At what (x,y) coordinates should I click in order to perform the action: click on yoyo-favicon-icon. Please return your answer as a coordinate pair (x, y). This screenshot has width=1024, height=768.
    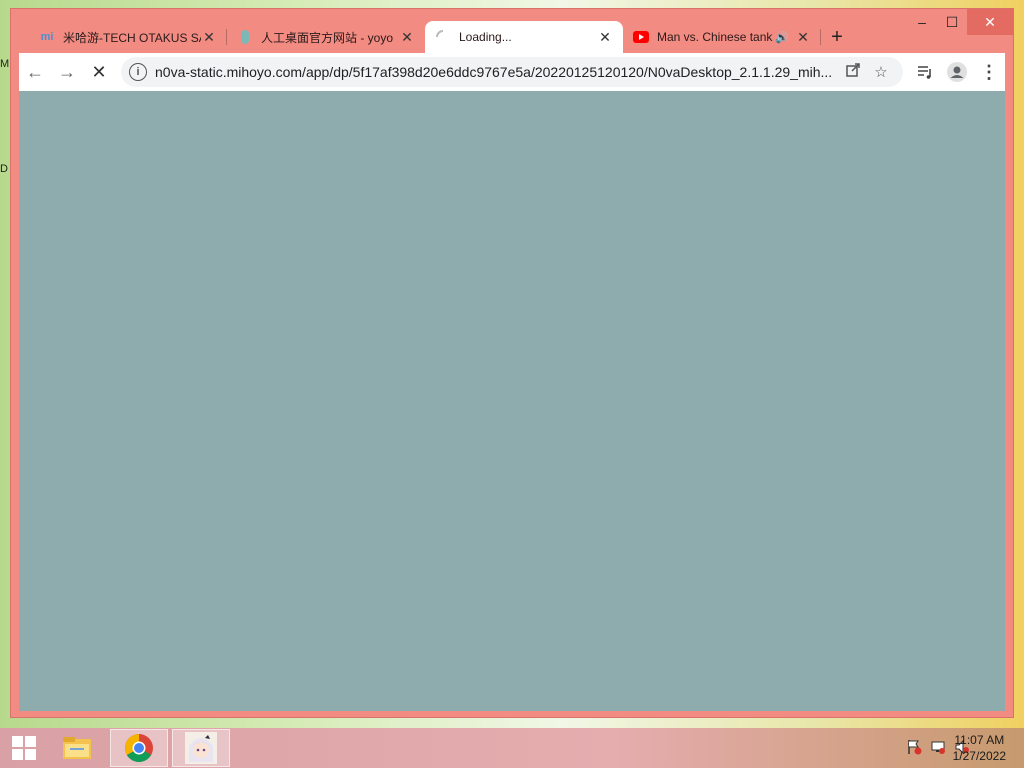
    Looking at the image, I should click on (245, 37).